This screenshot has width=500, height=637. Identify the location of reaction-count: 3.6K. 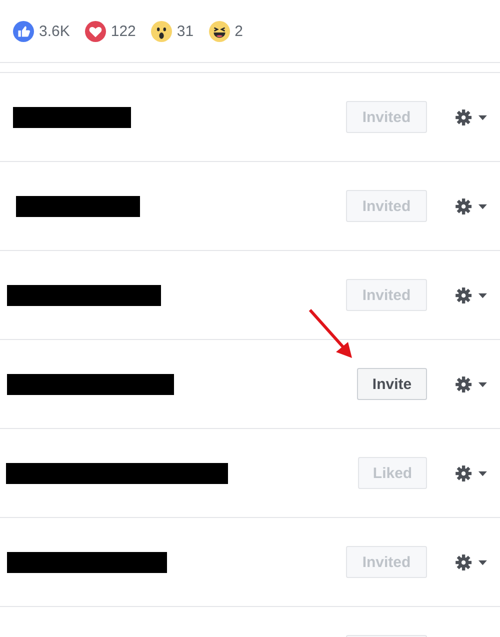
(54, 31).